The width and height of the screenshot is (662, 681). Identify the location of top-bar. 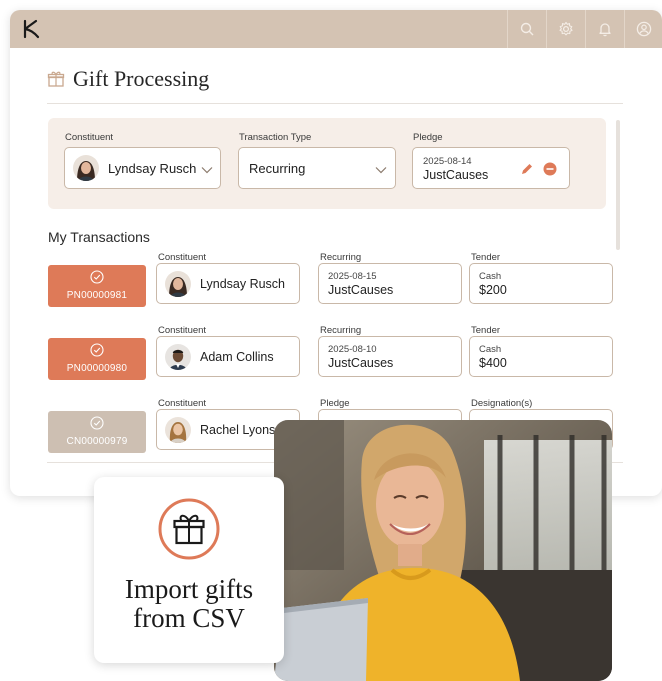
(336, 29).